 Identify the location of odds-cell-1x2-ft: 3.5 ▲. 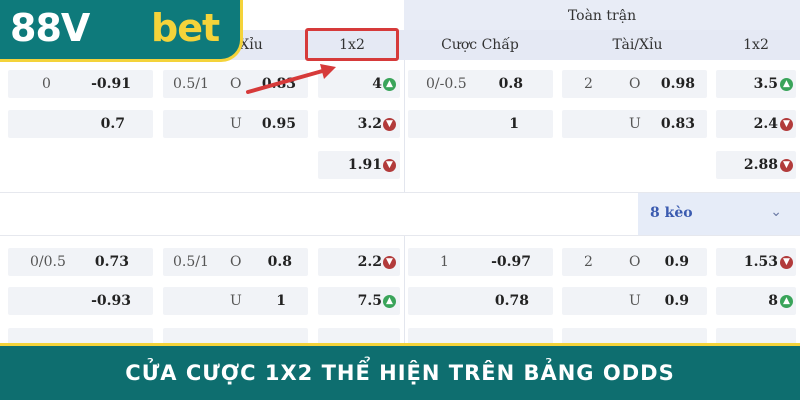
(756, 84).